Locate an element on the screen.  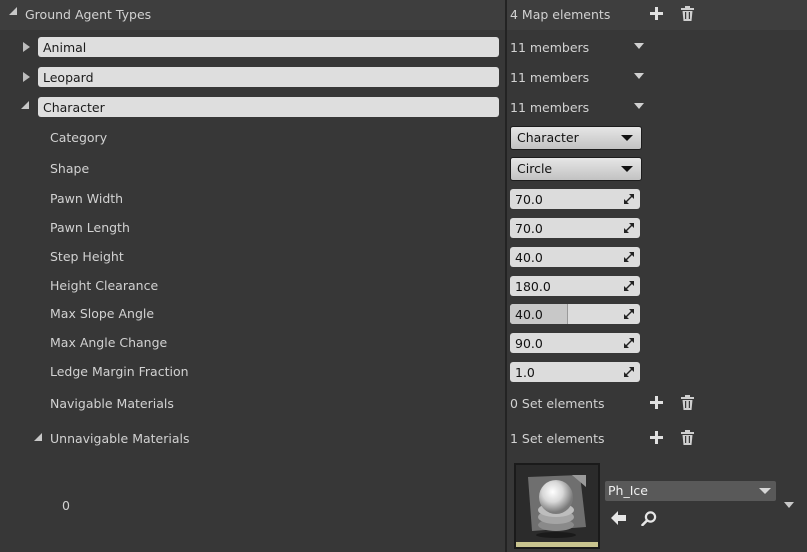
step-height-field: 40.0 is located at coordinates (575, 257).